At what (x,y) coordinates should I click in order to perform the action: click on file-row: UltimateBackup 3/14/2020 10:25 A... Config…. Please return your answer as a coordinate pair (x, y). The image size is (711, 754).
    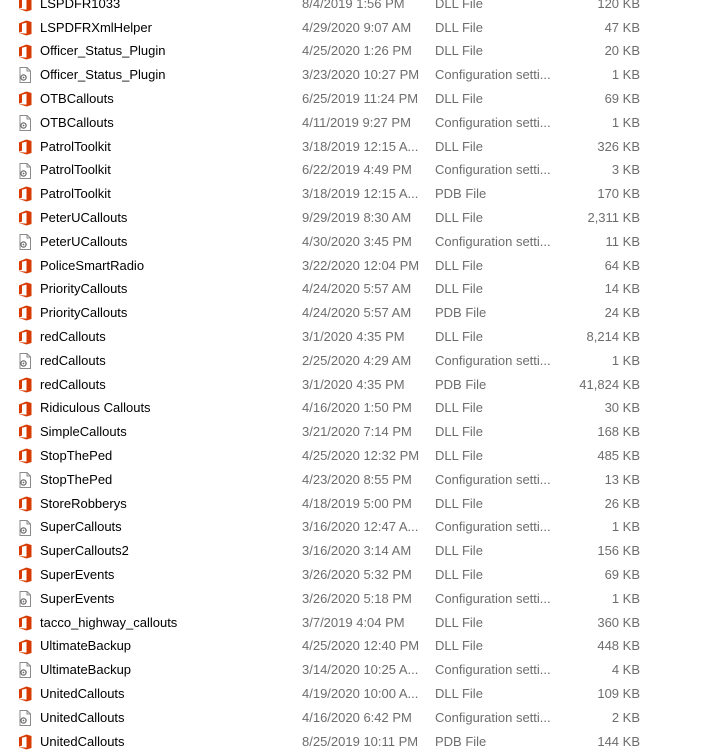
    Looking at the image, I should click on (355, 670).